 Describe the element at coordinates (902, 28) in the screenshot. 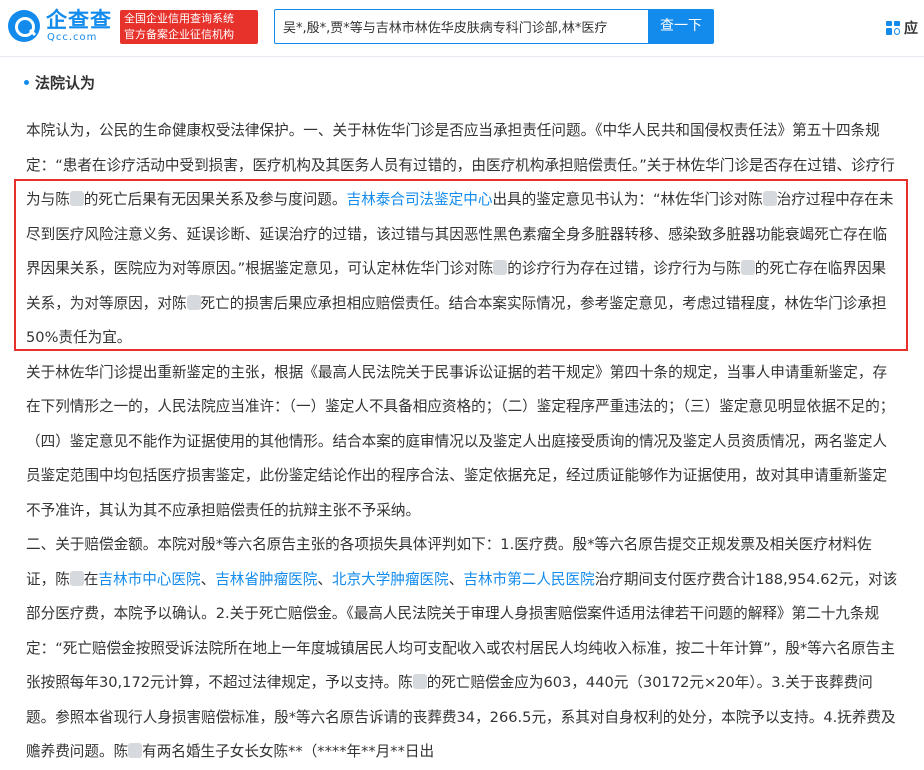

I see `app-download-link: 应` at that location.